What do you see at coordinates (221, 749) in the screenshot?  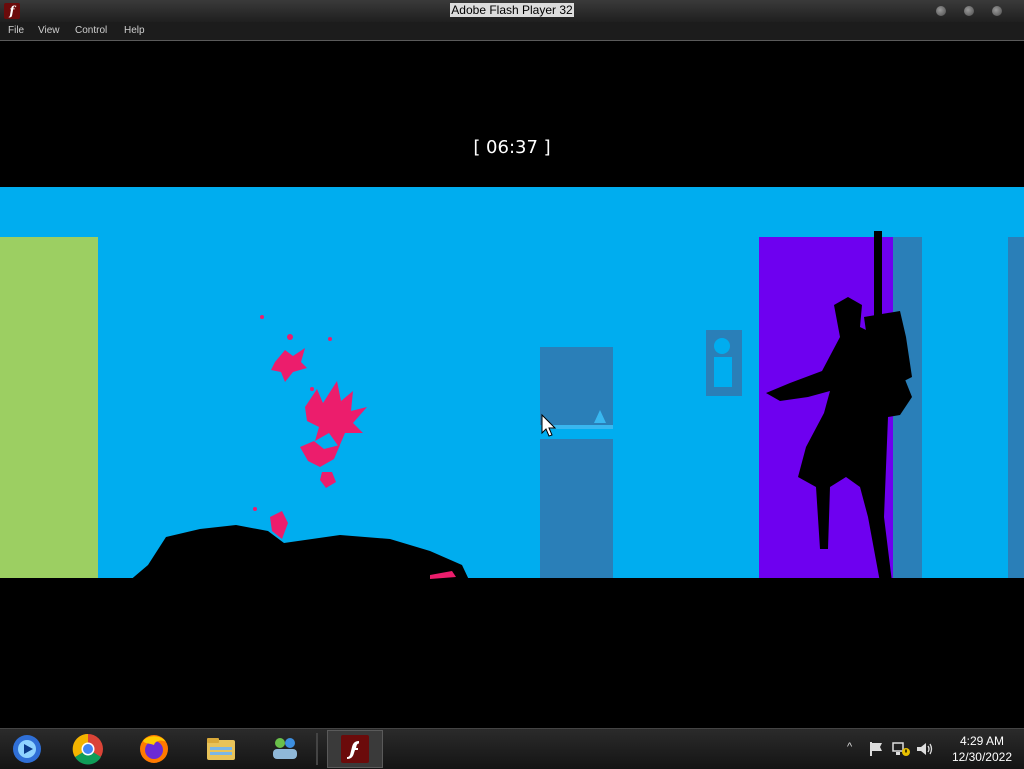 I see `file-explorer-icon` at bounding box center [221, 749].